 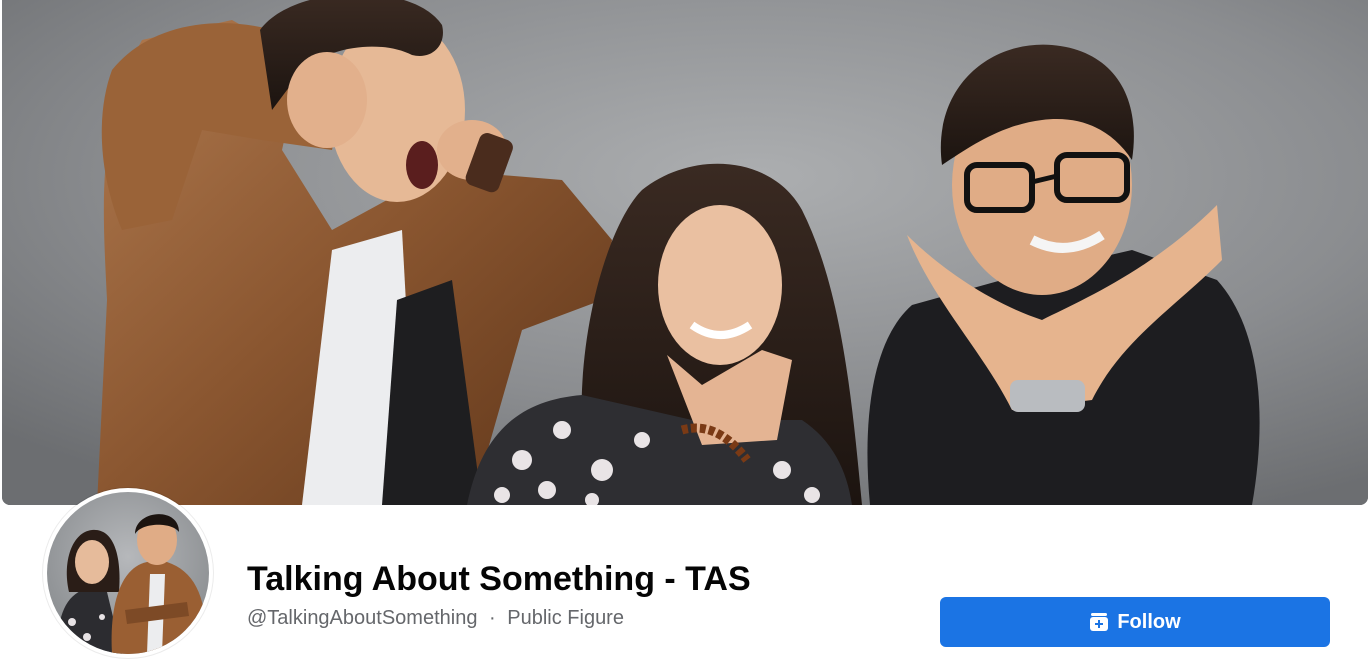 I want to click on profile-picture, so click(x=128, y=573).